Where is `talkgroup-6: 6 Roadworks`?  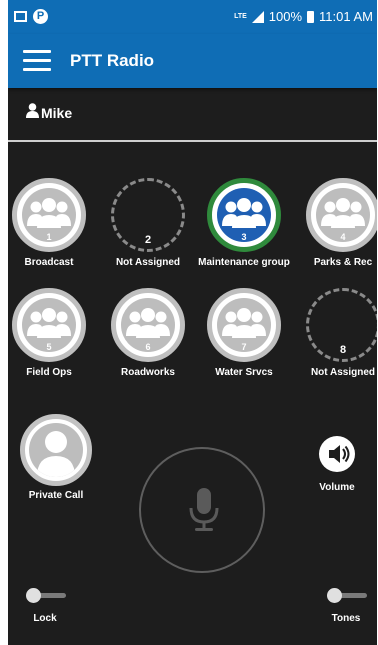
talkgroup-6: 6 Roadworks is located at coordinates (148, 333).